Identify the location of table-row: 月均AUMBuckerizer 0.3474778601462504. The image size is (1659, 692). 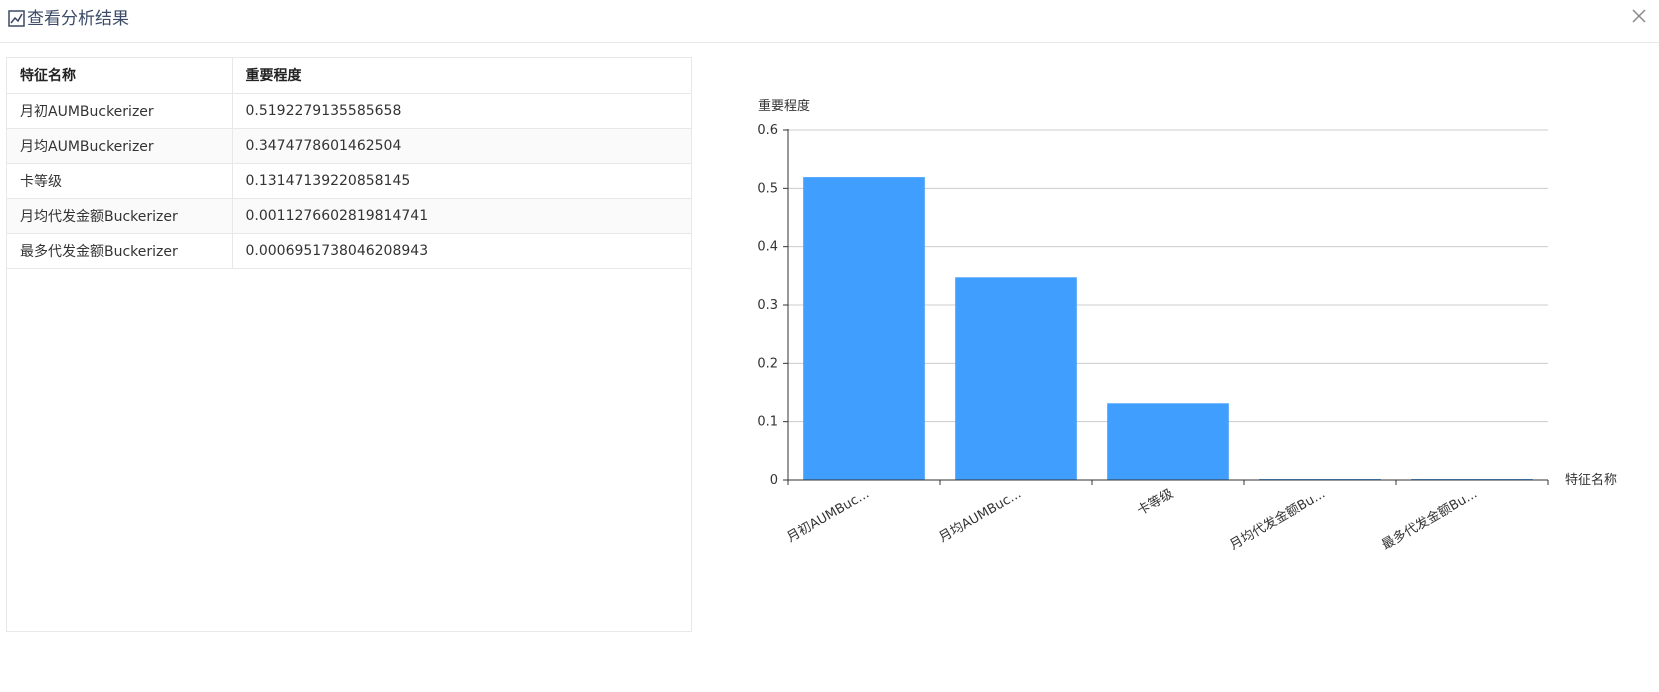
(349, 146).